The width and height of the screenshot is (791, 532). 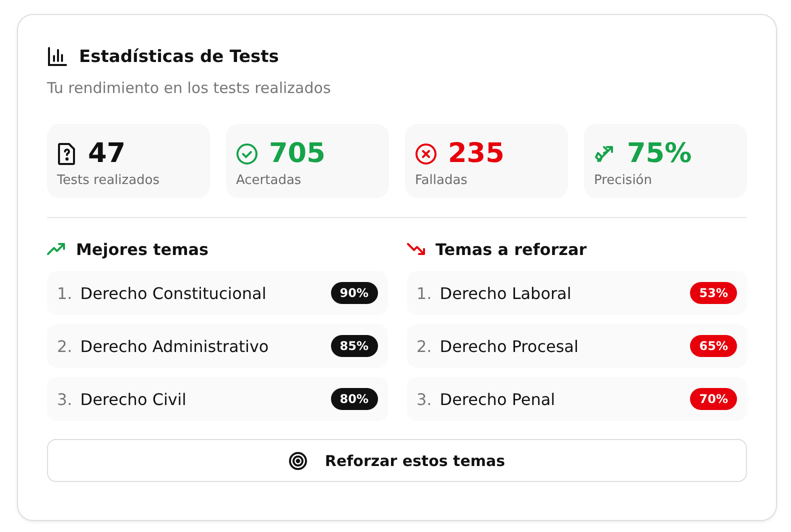 What do you see at coordinates (713, 293) in the screenshot?
I see `score-badge: 53%` at bounding box center [713, 293].